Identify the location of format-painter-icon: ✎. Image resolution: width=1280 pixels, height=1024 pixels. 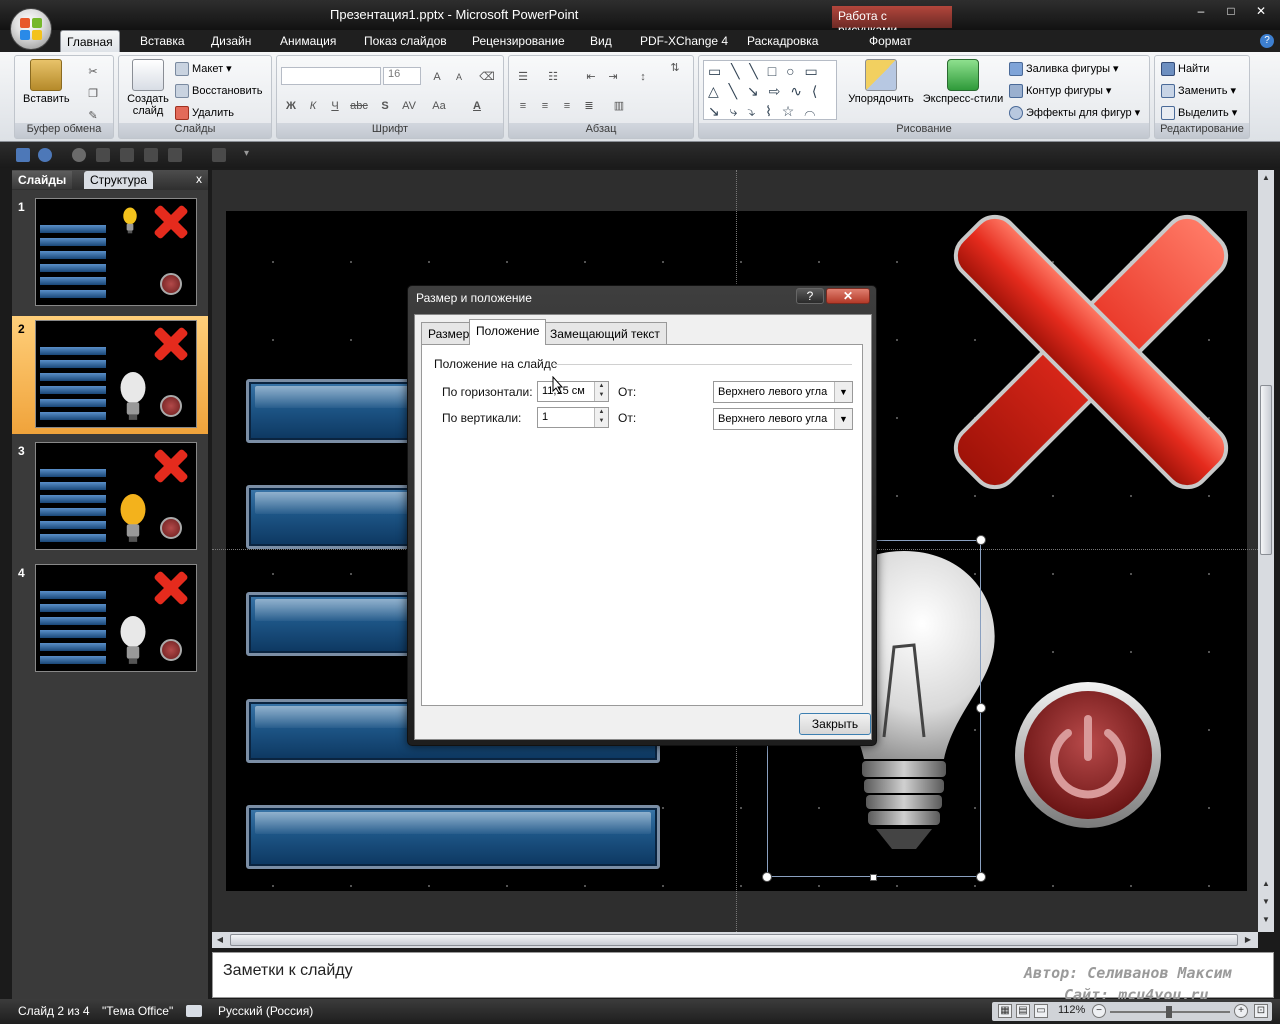
(93, 115).